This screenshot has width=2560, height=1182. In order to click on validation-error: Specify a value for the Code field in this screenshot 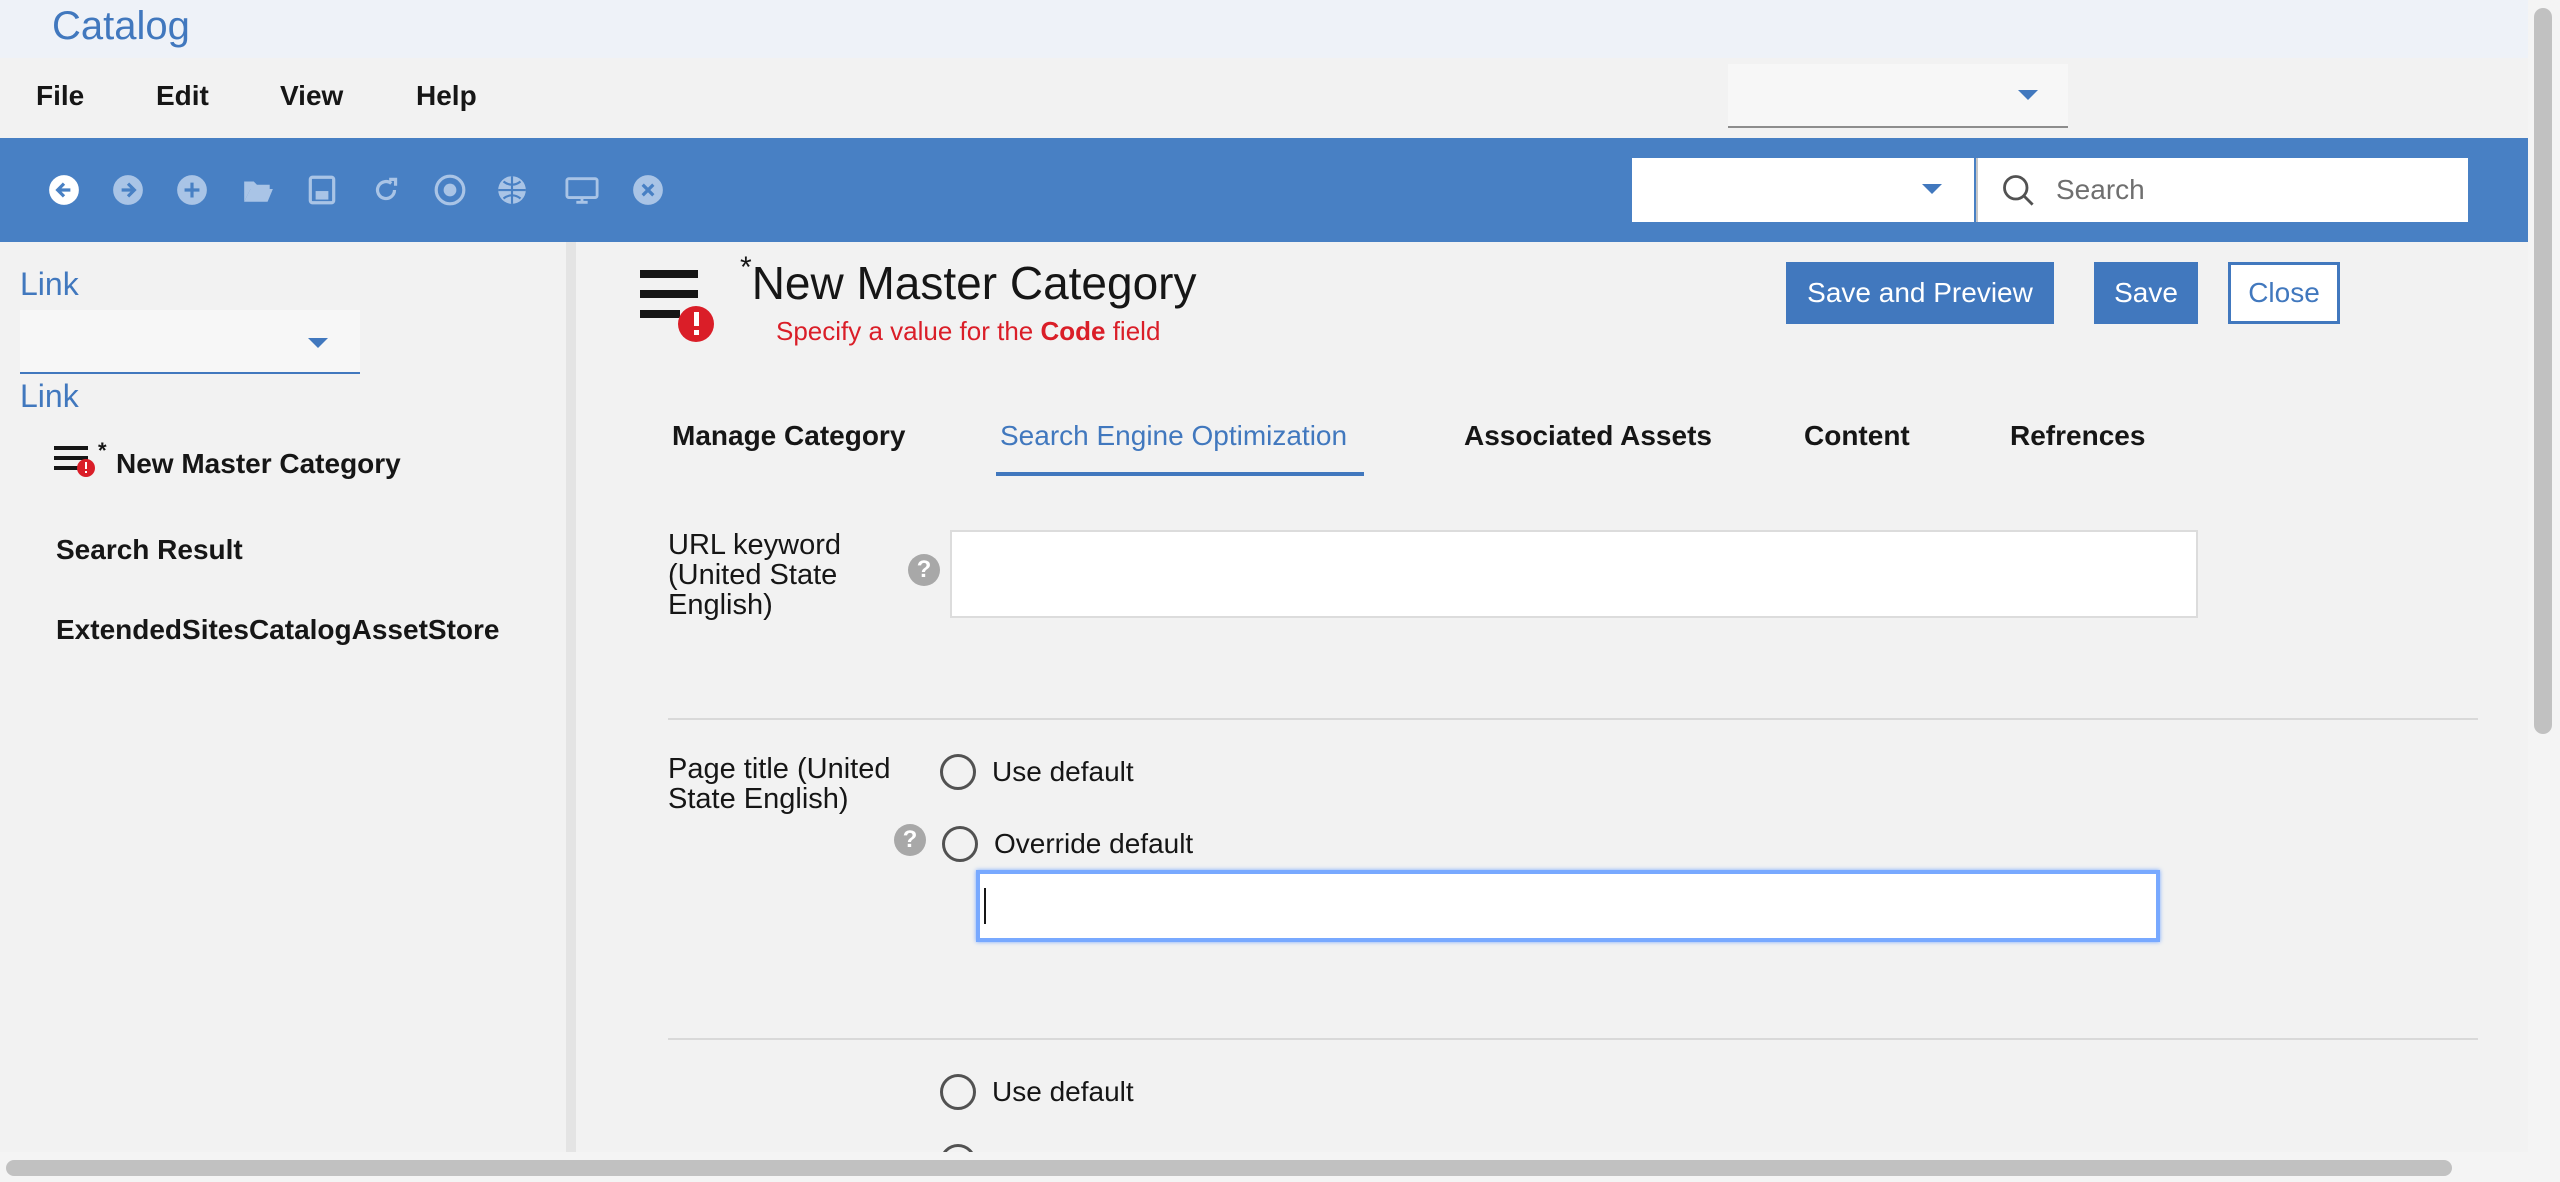, I will do `click(968, 331)`.